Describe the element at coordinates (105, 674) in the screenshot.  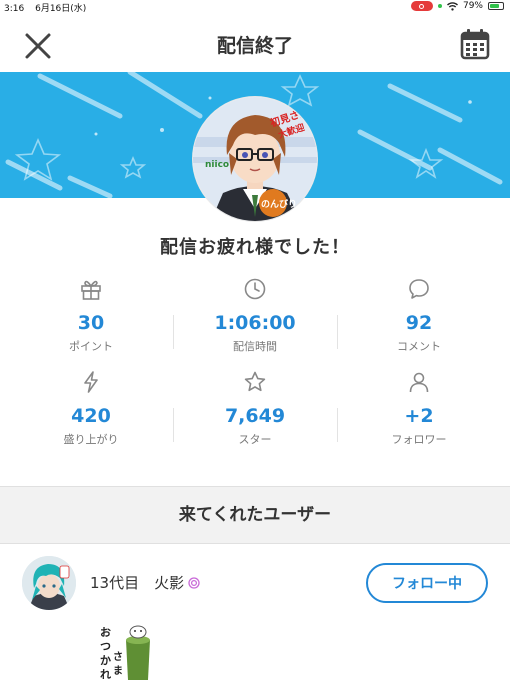
I see `svg-text: れ` at that location.